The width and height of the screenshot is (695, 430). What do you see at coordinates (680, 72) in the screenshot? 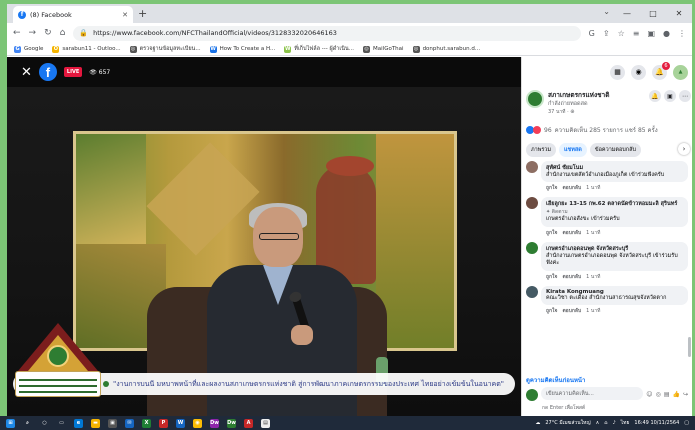
I see `account-avatar: ▲` at bounding box center [680, 72].